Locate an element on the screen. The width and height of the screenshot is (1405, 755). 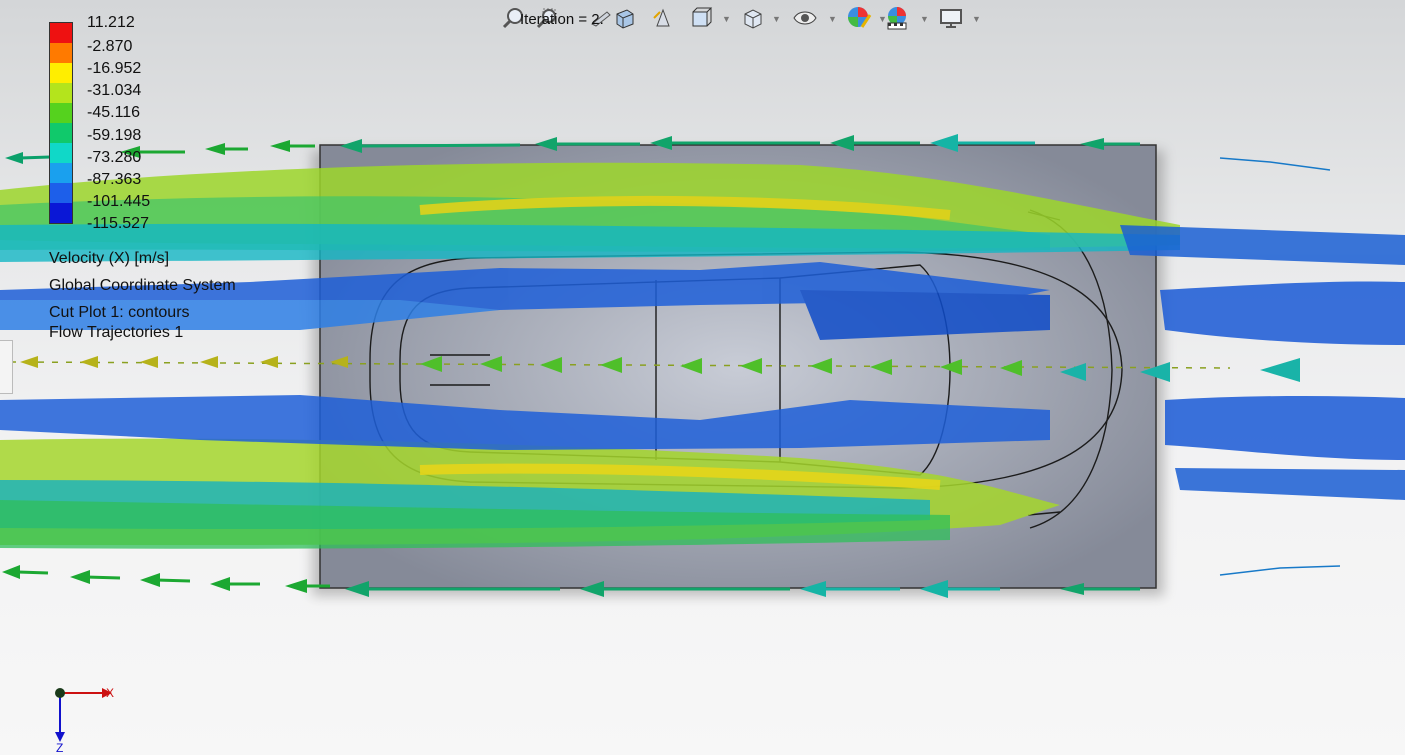
legend-quantity: Velocity (X) [m/s] is located at coordinates (109, 258).